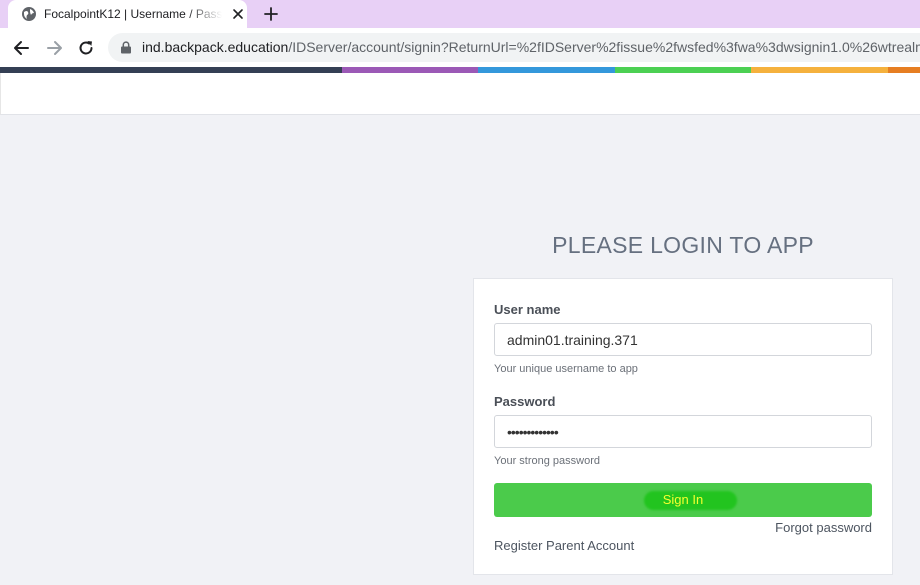 This screenshot has width=920, height=585. What do you see at coordinates (527, 309) in the screenshot?
I see `username-label: User name` at bounding box center [527, 309].